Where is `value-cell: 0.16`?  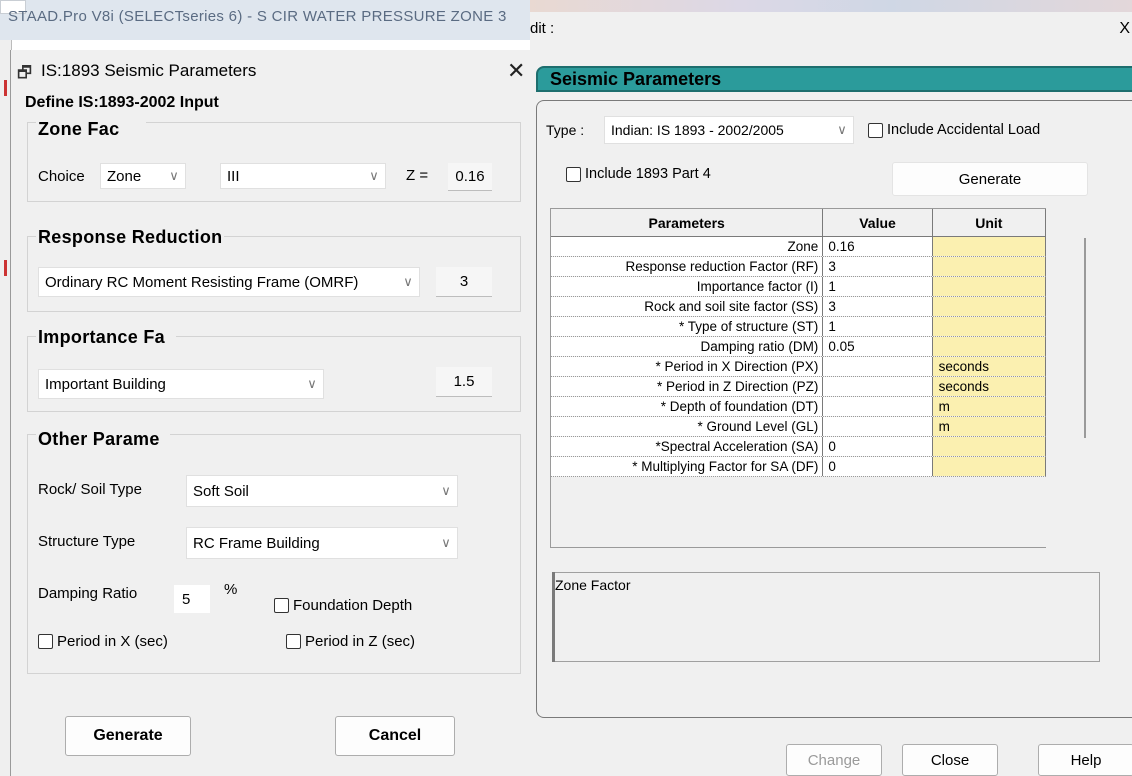
value-cell: 0.16 is located at coordinates (878, 246).